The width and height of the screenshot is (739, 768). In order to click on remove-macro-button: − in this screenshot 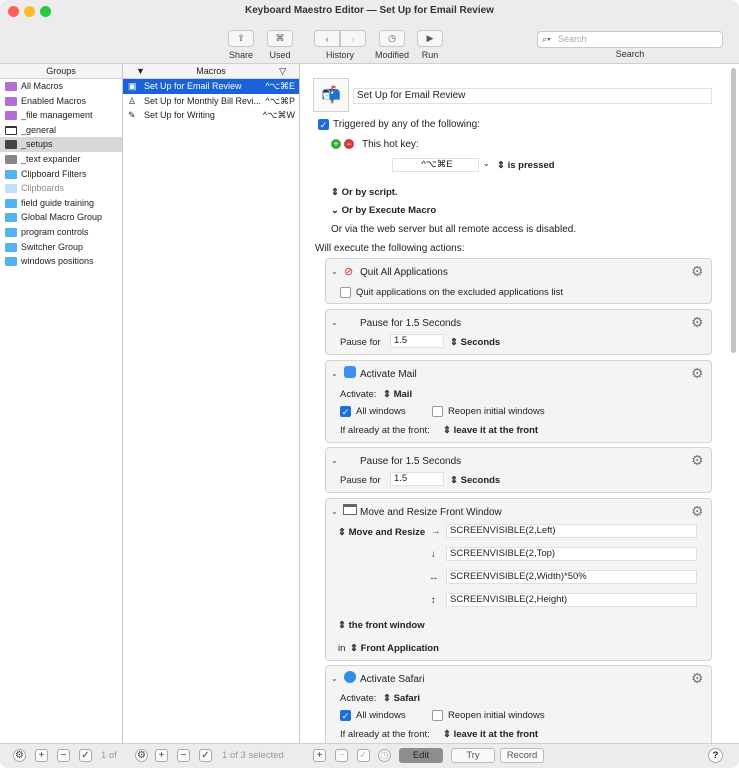, I will do `click(183, 755)`.